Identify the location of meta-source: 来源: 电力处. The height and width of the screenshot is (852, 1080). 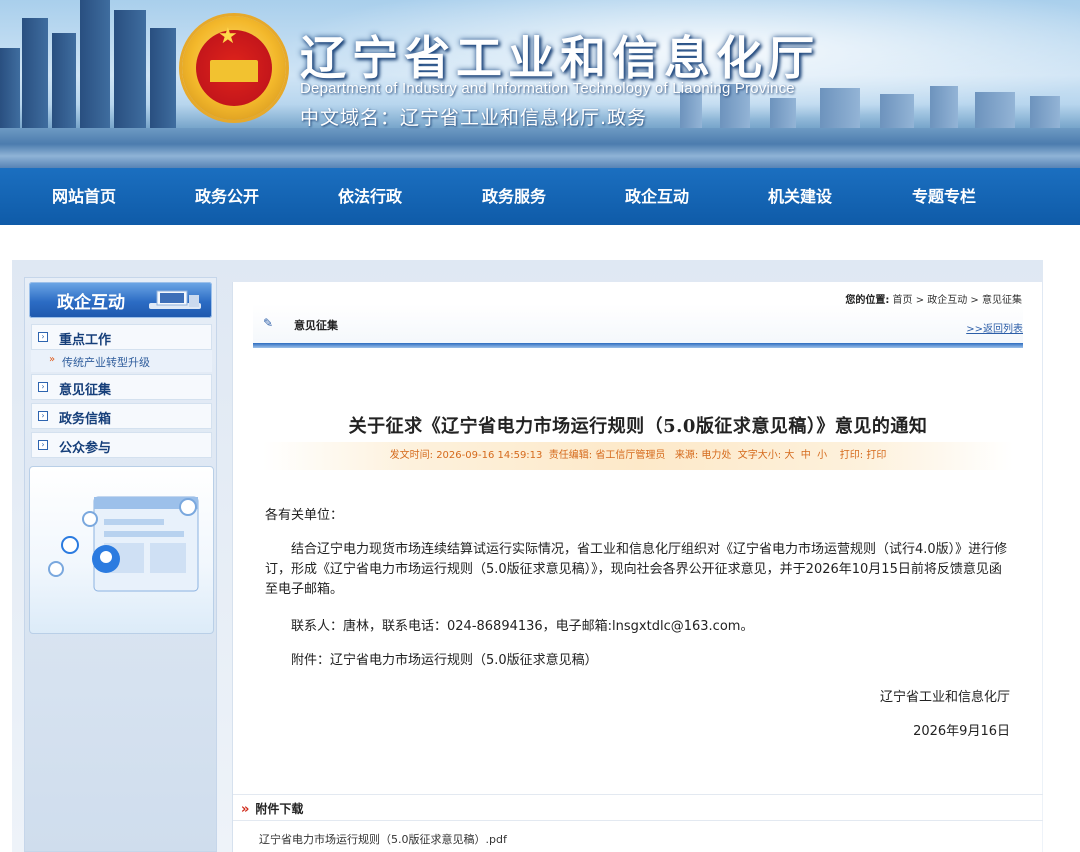
(703, 455).